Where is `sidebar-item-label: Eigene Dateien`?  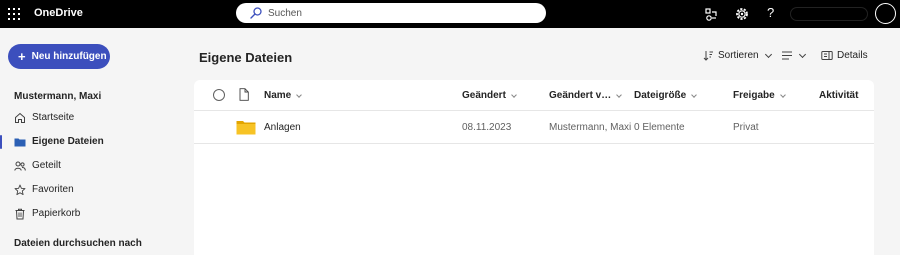 sidebar-item-label: Eigene Dateien is located at coordinates (68, 141).